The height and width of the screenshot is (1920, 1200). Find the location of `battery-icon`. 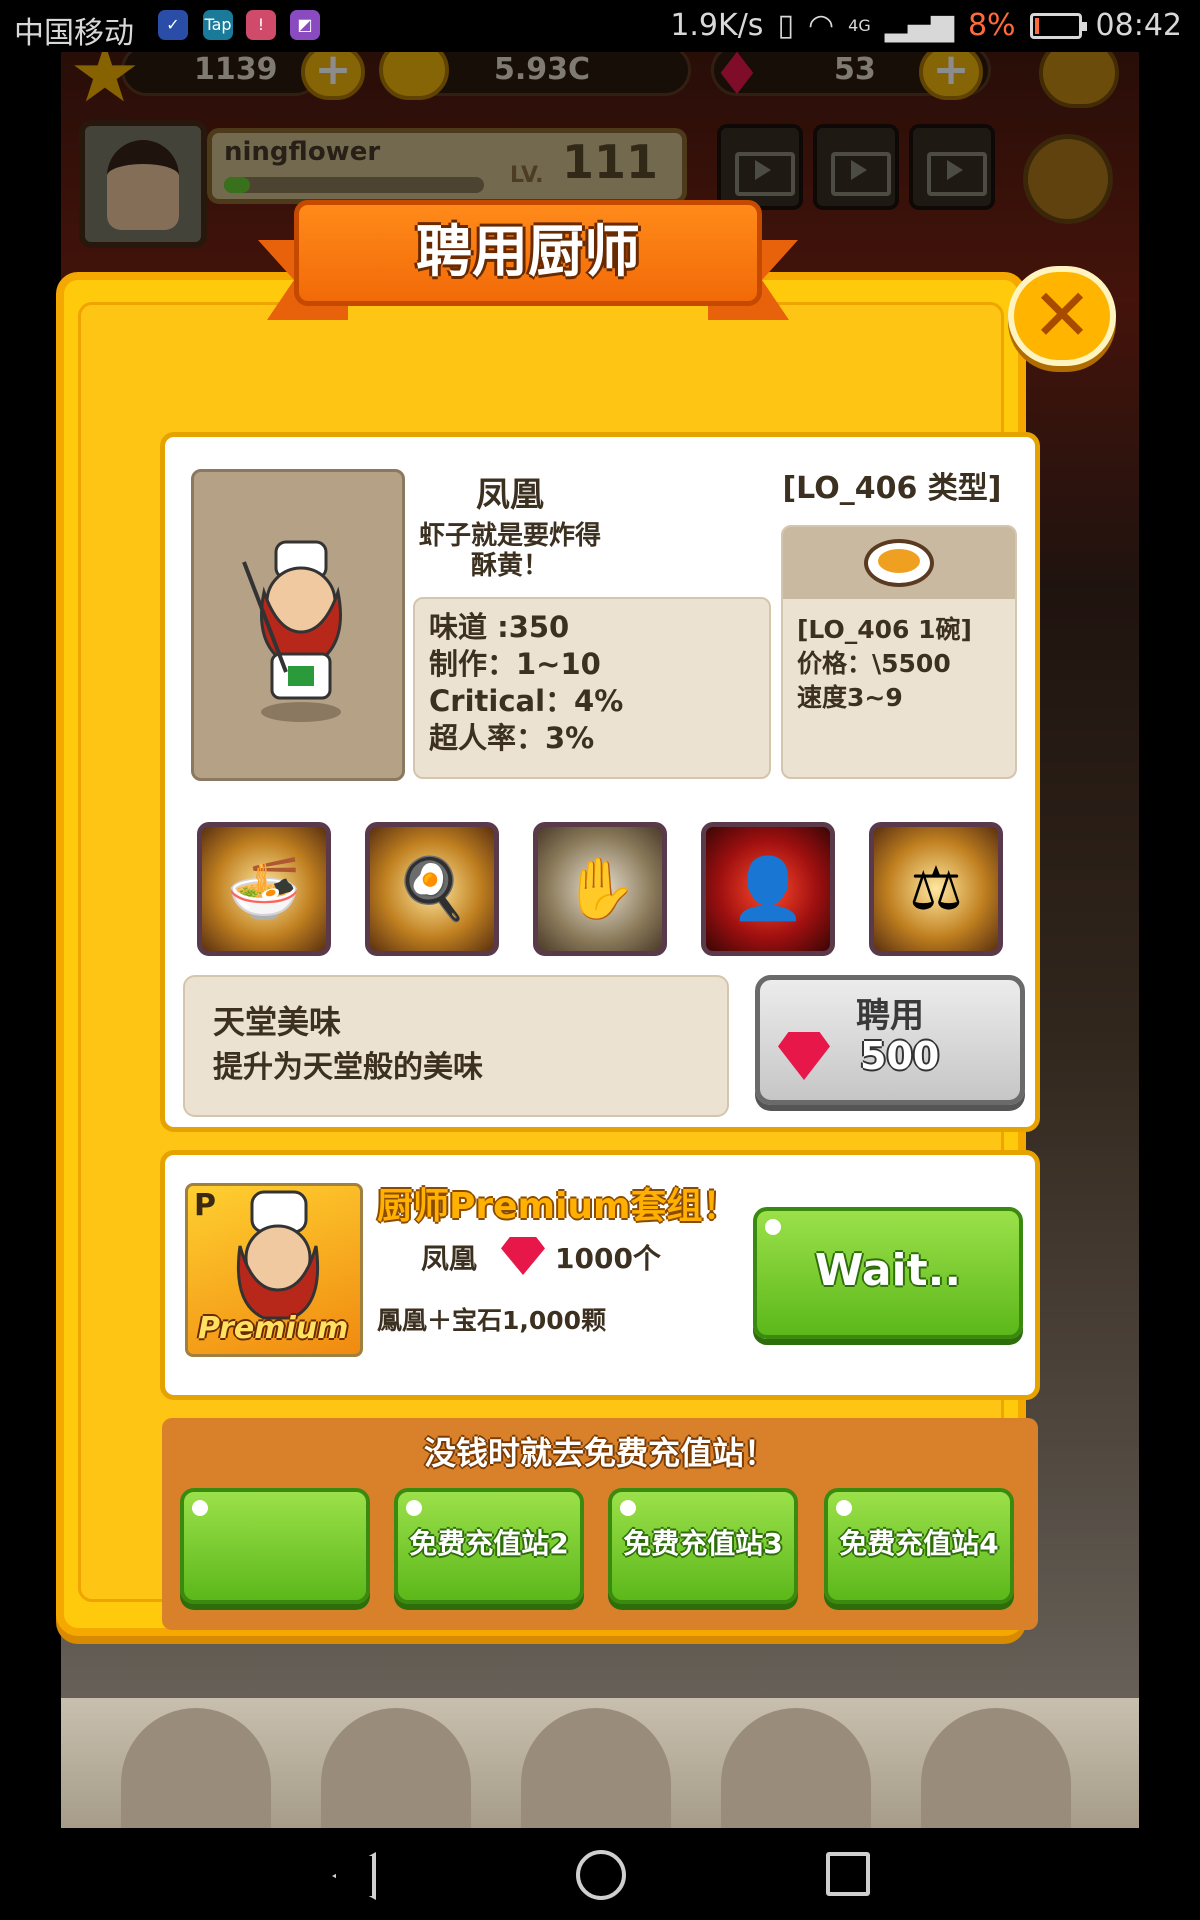

battery-icon is located at coordinates (1058, 25).